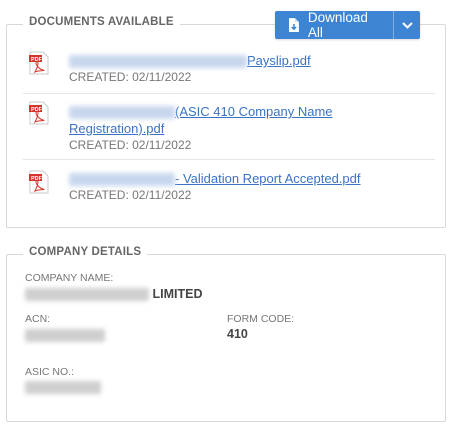  Describe the element at coordinates (261, 319) in the screenshot. I see `form-code-label: FORM CODE:` at that location.